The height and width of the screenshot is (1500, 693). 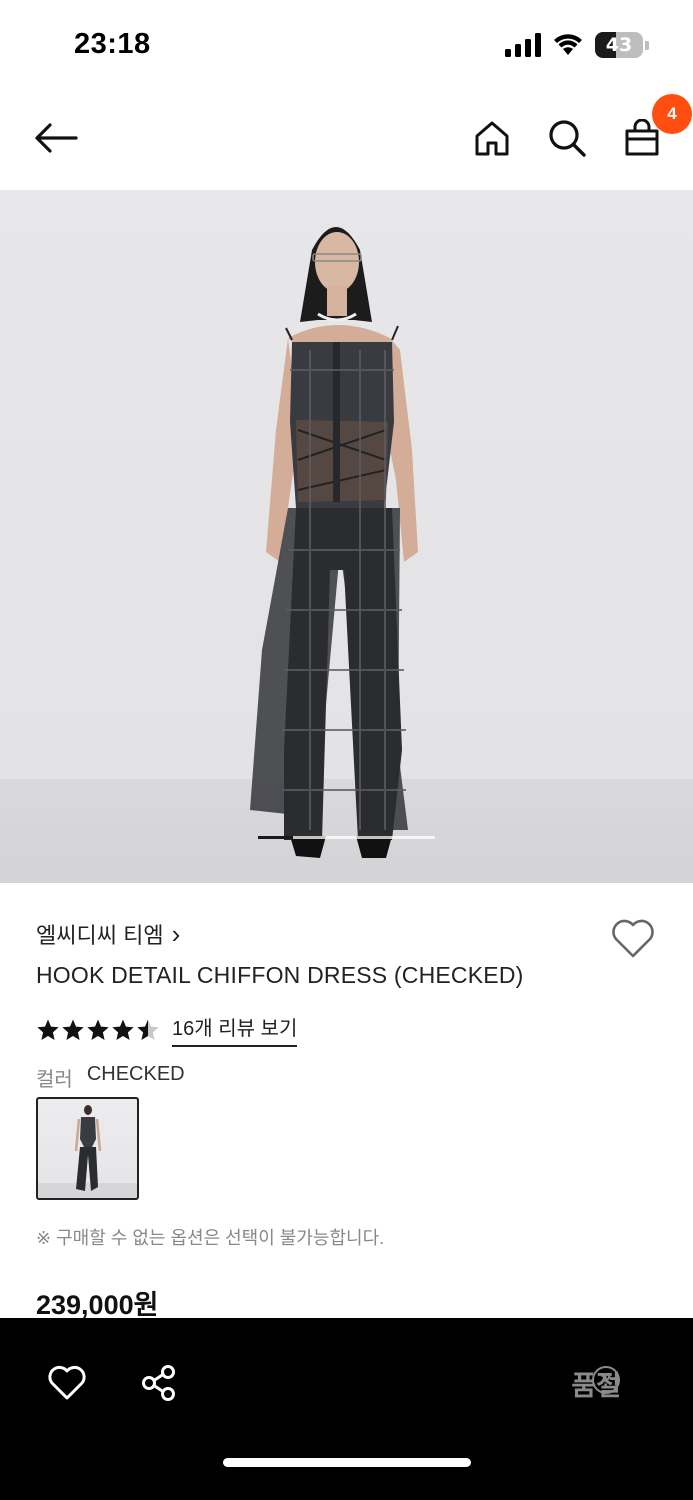 I want to click on color-option-row: 컬러 CHECKED, so click(x=110, y=1077).